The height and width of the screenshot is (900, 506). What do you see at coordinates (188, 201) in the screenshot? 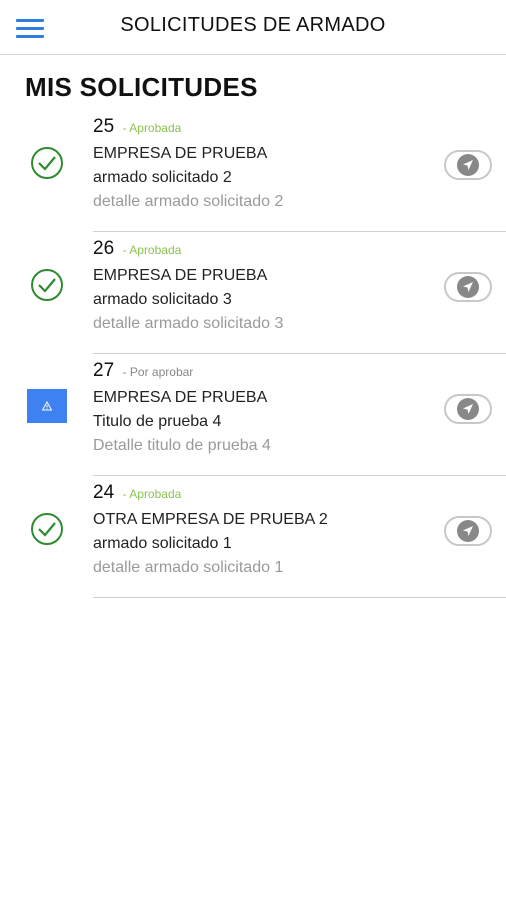
I see `request-detail: detalle armado solicitado 2` at bounding box center [188, 201].